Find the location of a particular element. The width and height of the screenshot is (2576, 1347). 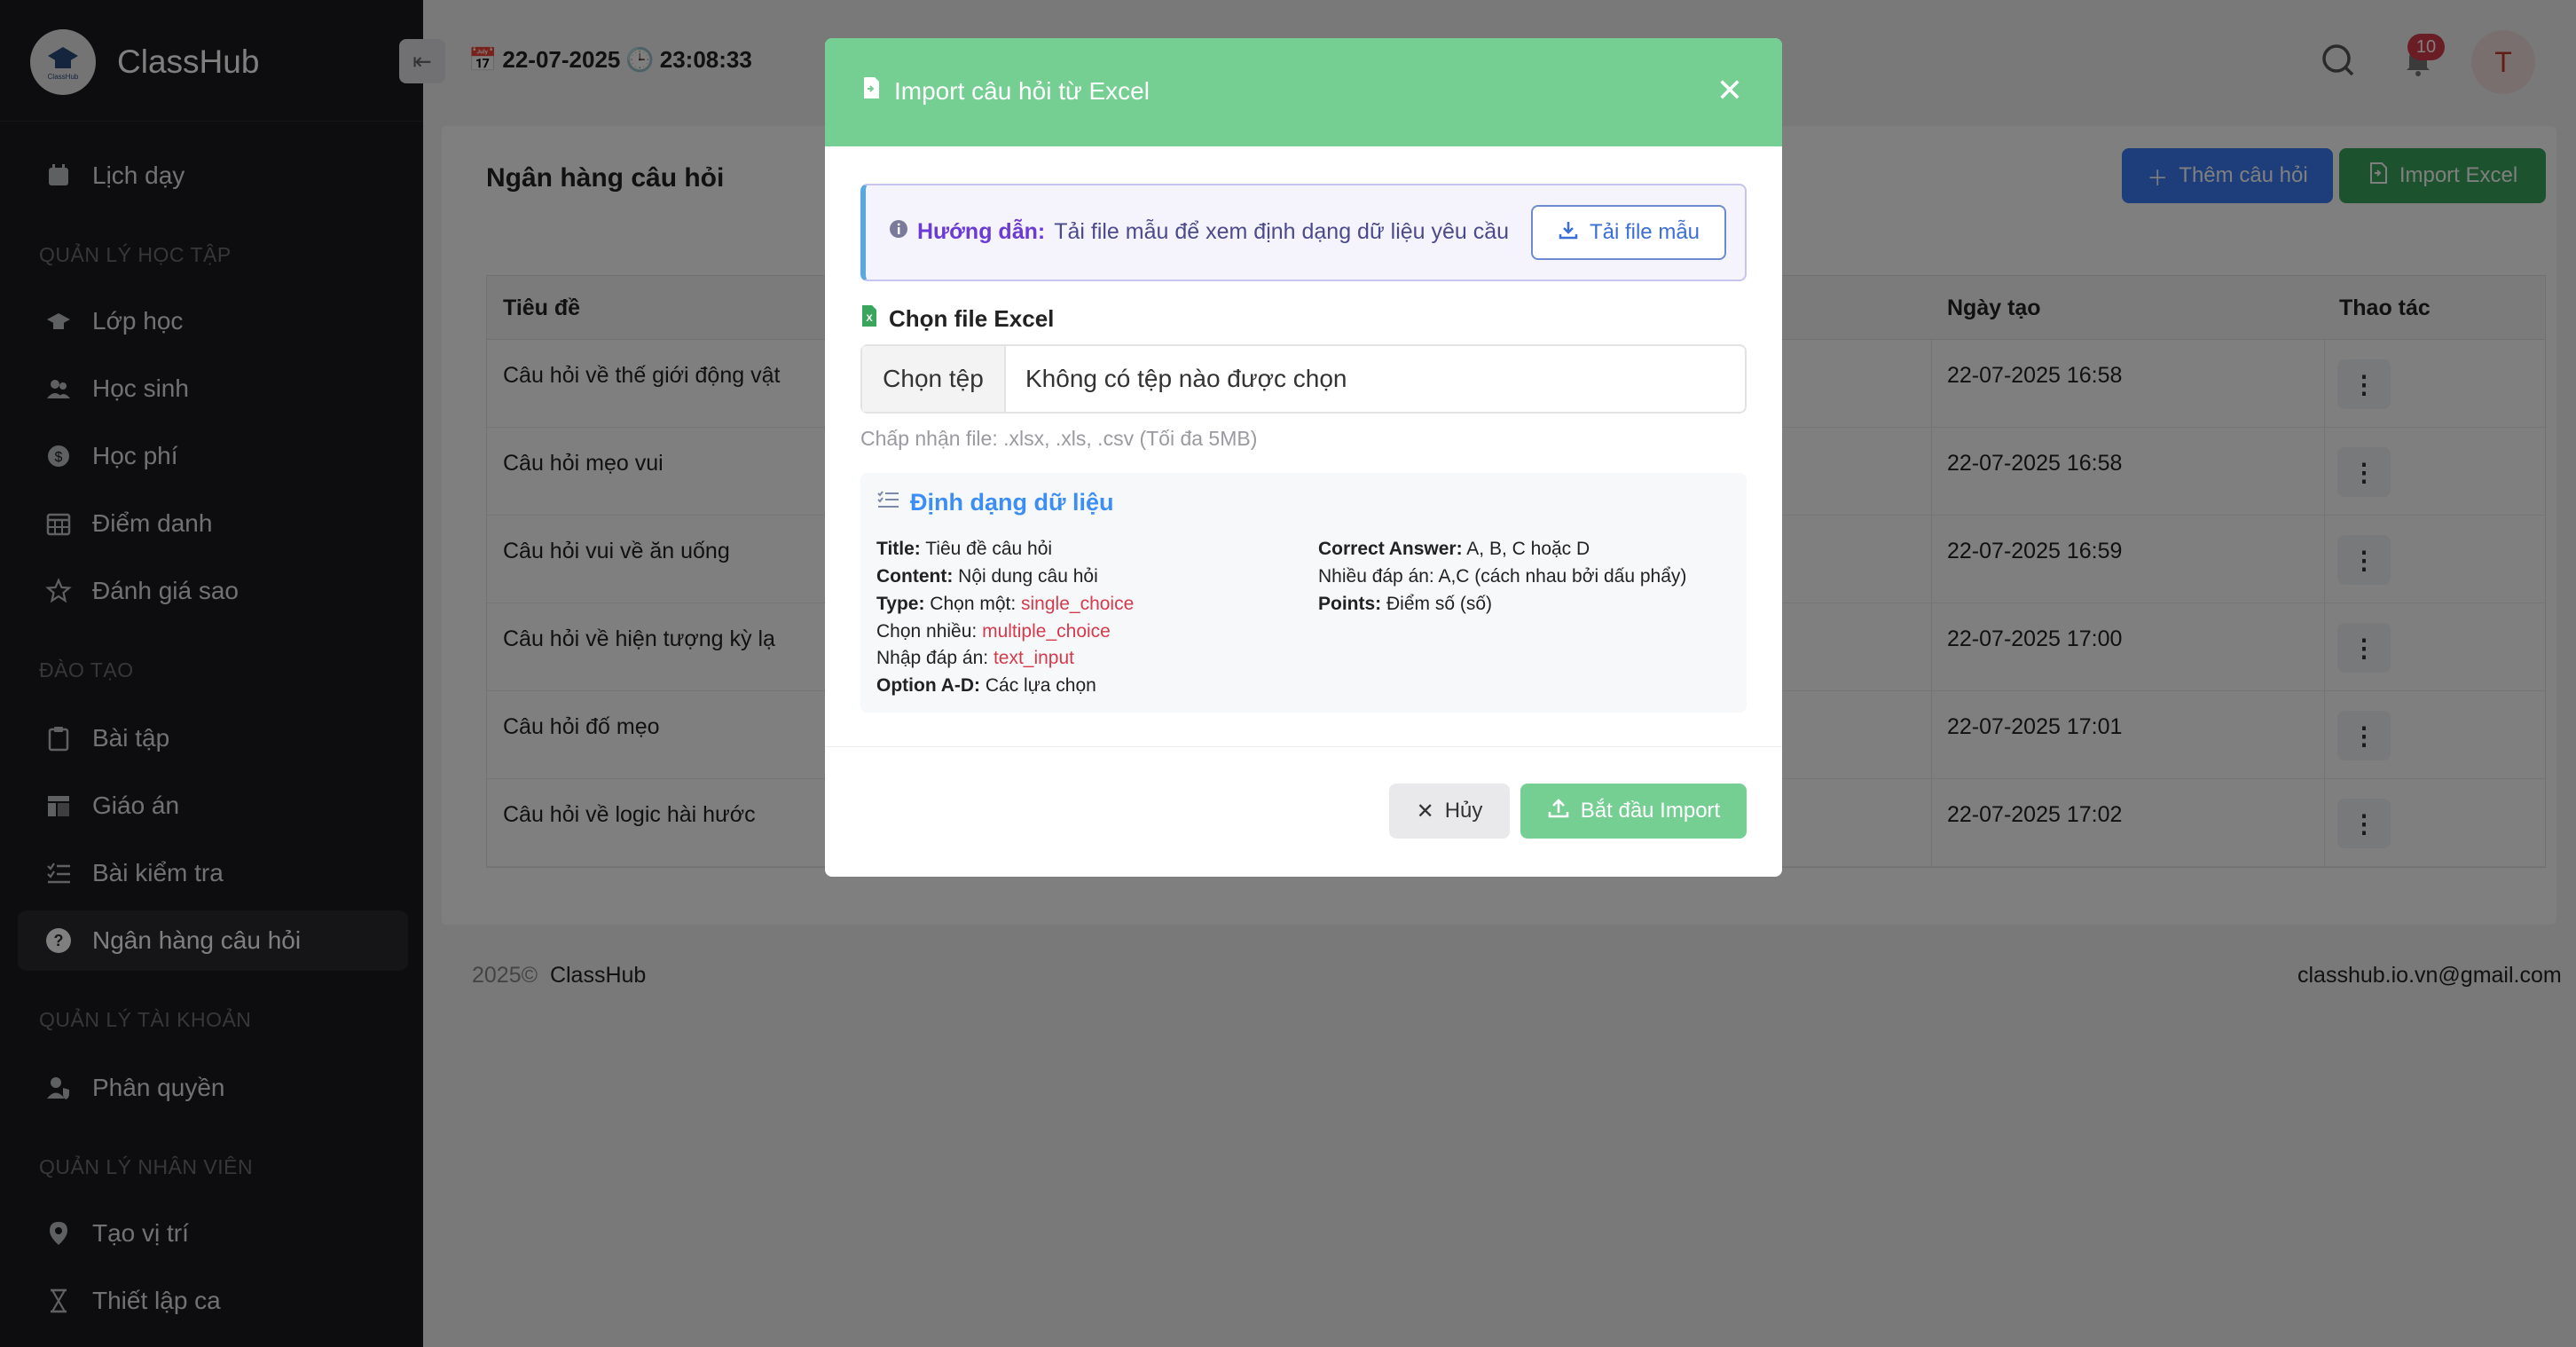

start-import-label: Bắt đầu Import is located at coordinates (1650, 811).